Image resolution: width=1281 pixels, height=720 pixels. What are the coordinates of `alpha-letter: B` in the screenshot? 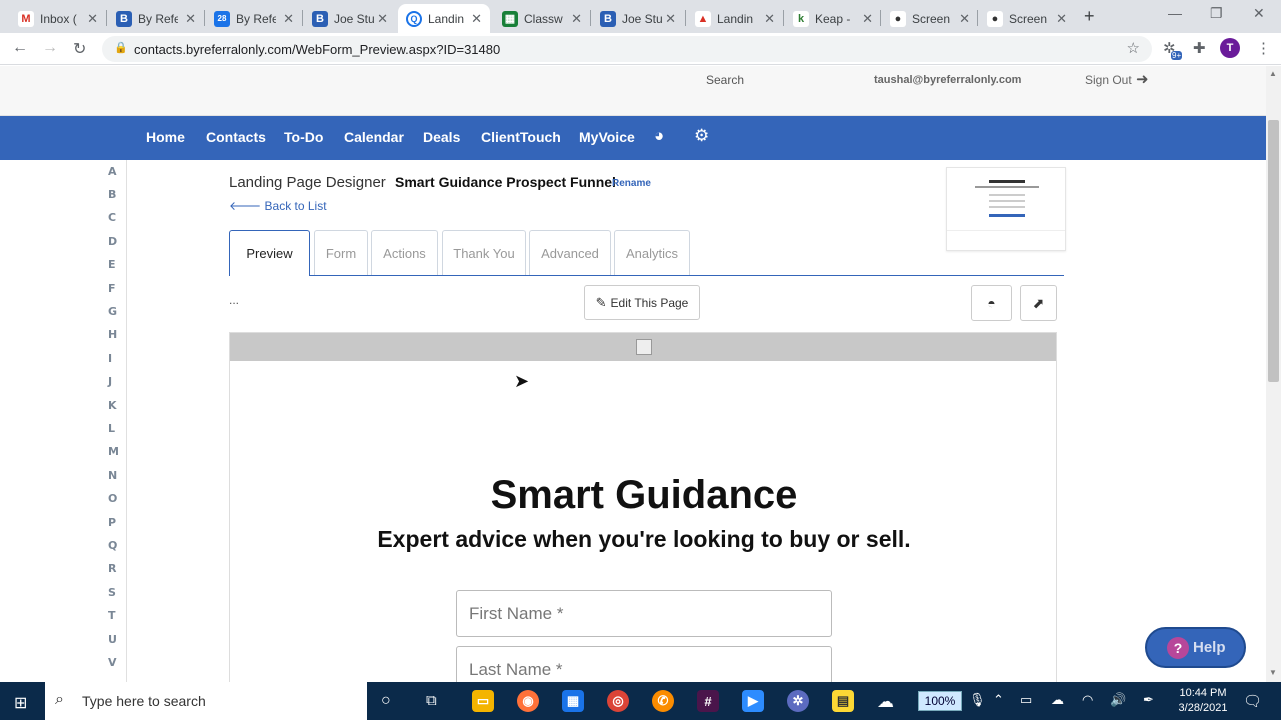 It's located at (112, 194).